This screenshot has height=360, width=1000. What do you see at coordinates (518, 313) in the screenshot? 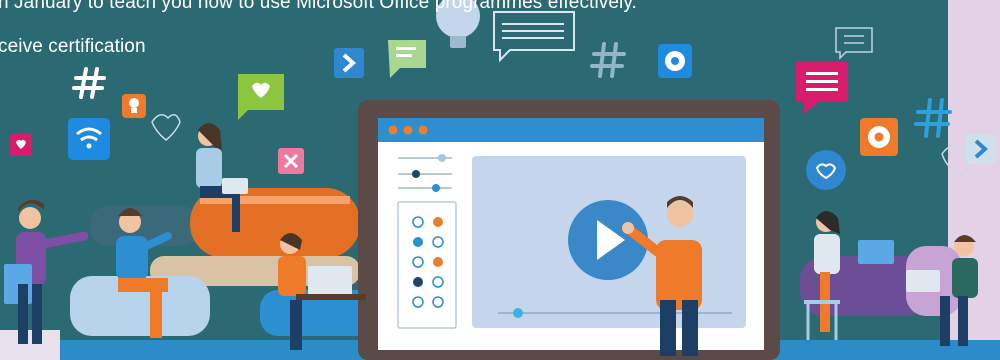
I see `progress-thumb` at bounding box center [518, 313].